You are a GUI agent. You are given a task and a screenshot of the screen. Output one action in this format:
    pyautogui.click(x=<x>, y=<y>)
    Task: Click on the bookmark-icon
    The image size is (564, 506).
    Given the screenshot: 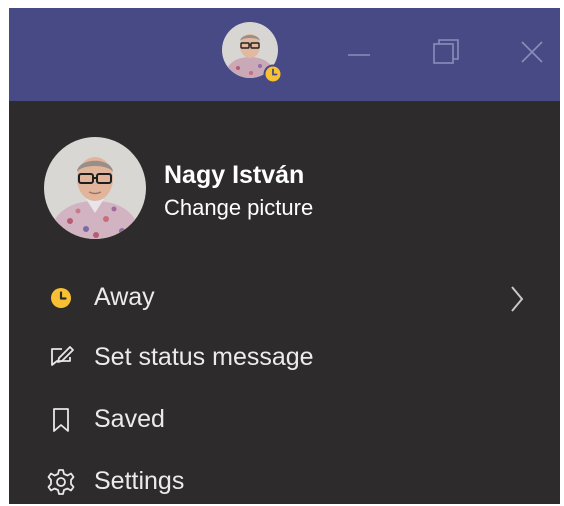 What is the action you would take?
    pyautogui.click(x=61, y=420)
    